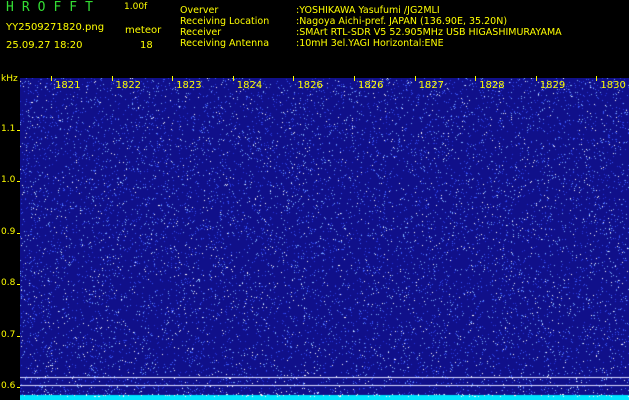 The image size is (629, 400). What do you see at coordinates (8, 334) in the screenshot?
I see `y-tick-label: 0.7` at bounding box center [8, 334].